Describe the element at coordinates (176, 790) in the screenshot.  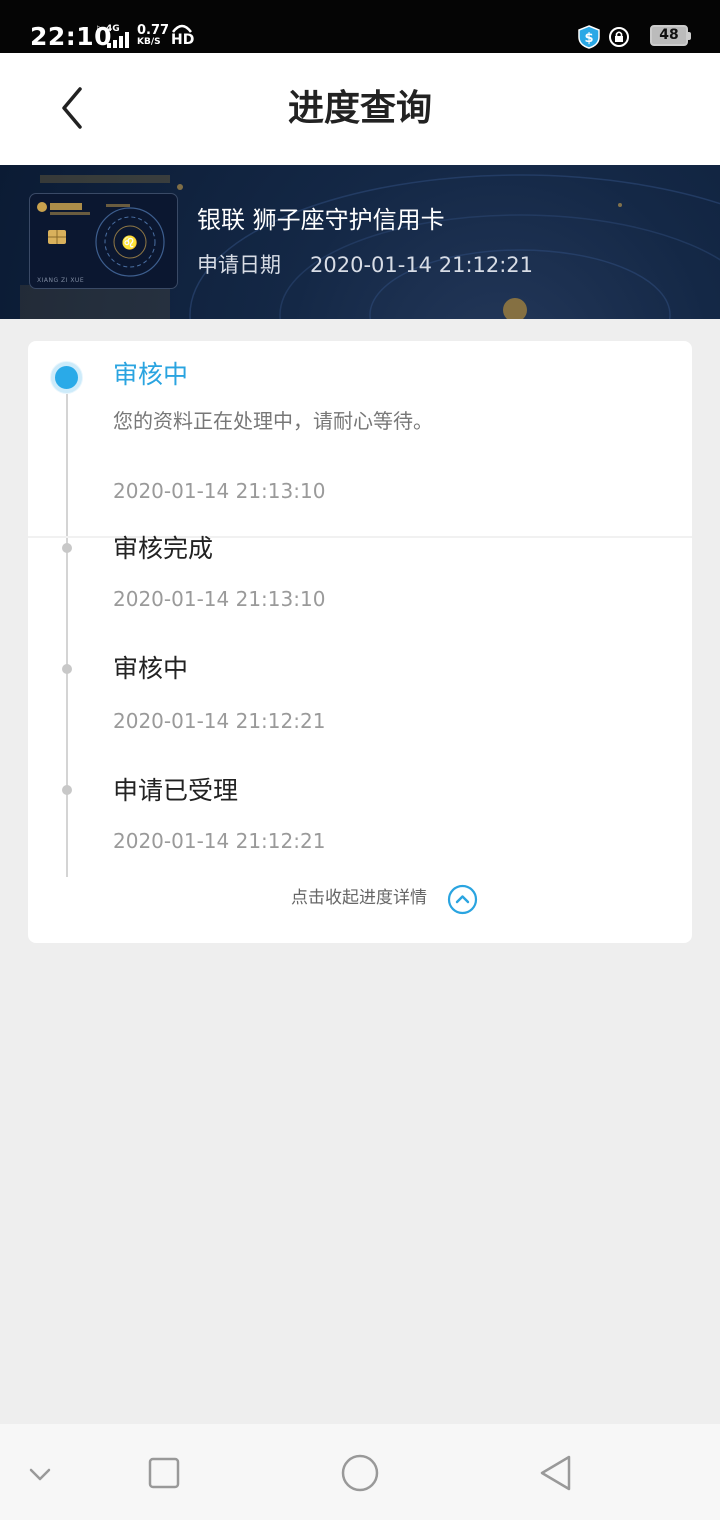
I see `history-step-title: 申请已受理` at that location.